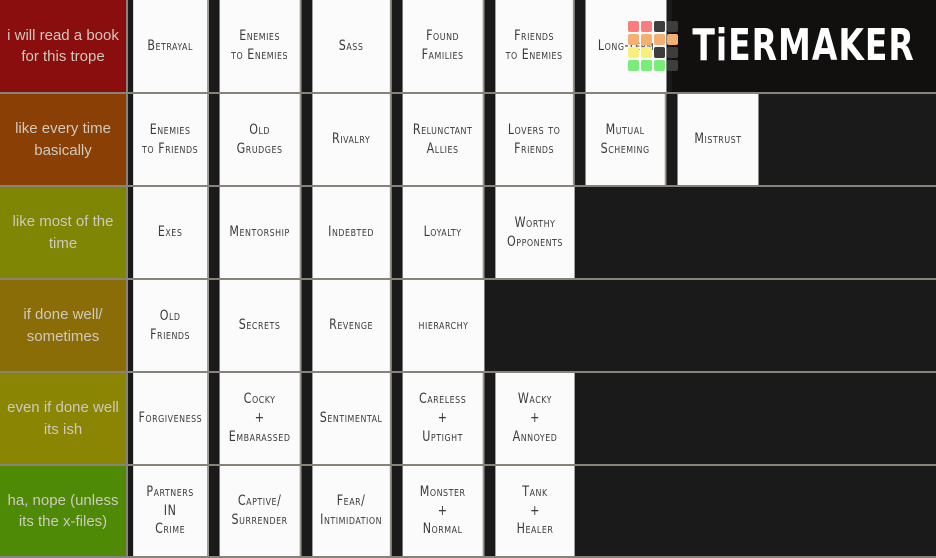 This screenshot has width=936, height=558. I want to click on tier-label-6: ha, nope (unless its the x-files), so click(64, 511).